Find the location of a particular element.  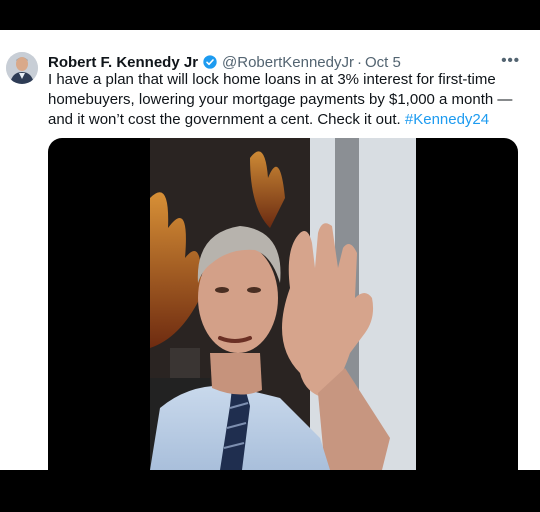

verified-badge-icon is located at coordinates (210, 62).